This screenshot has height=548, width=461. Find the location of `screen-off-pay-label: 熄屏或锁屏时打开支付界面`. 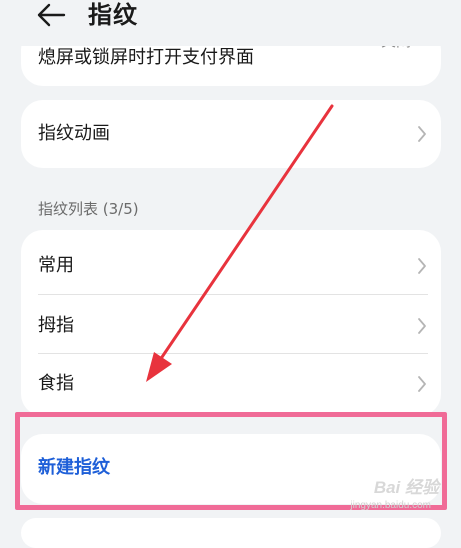

screen-off-pay-label: 熄屏或锁屏时打开支付界面 is located at coordinates (146, 57).